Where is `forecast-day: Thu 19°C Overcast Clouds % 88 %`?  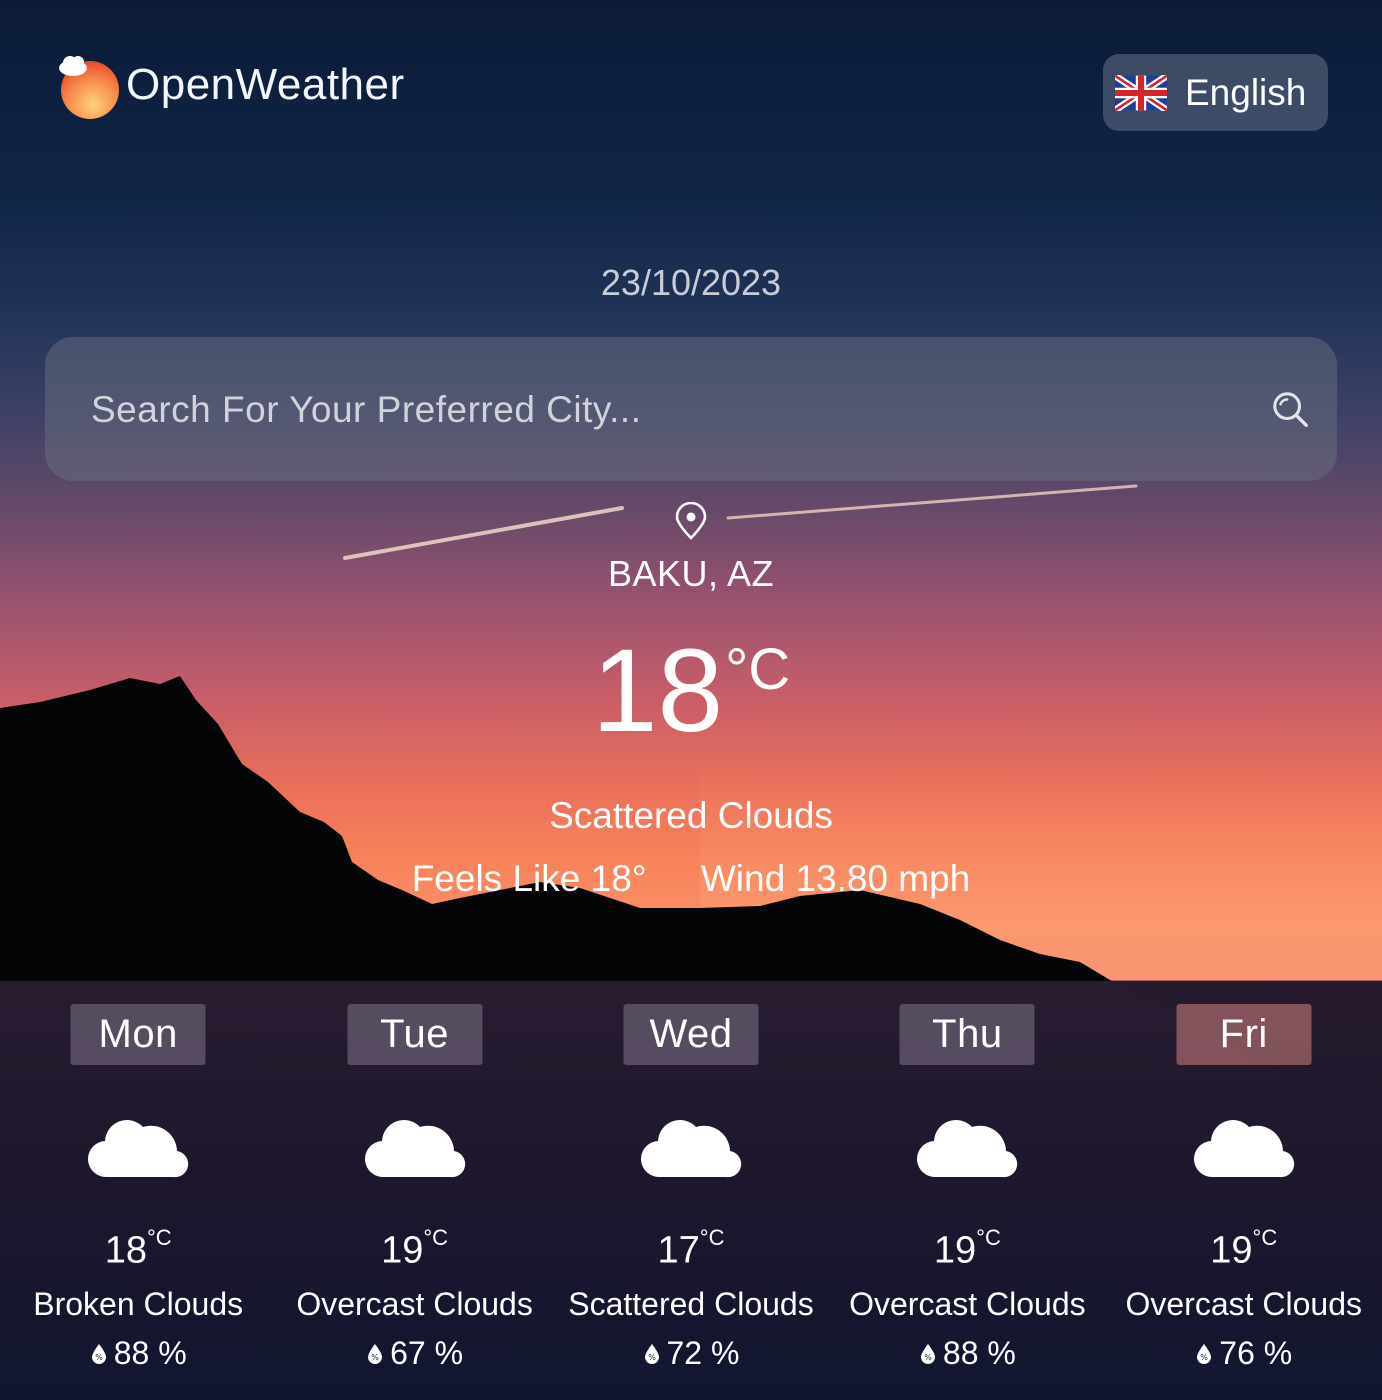
forecast-day: Thu 19°C Overcast Clouds % 88 % is located at coordinates (967, 1190).